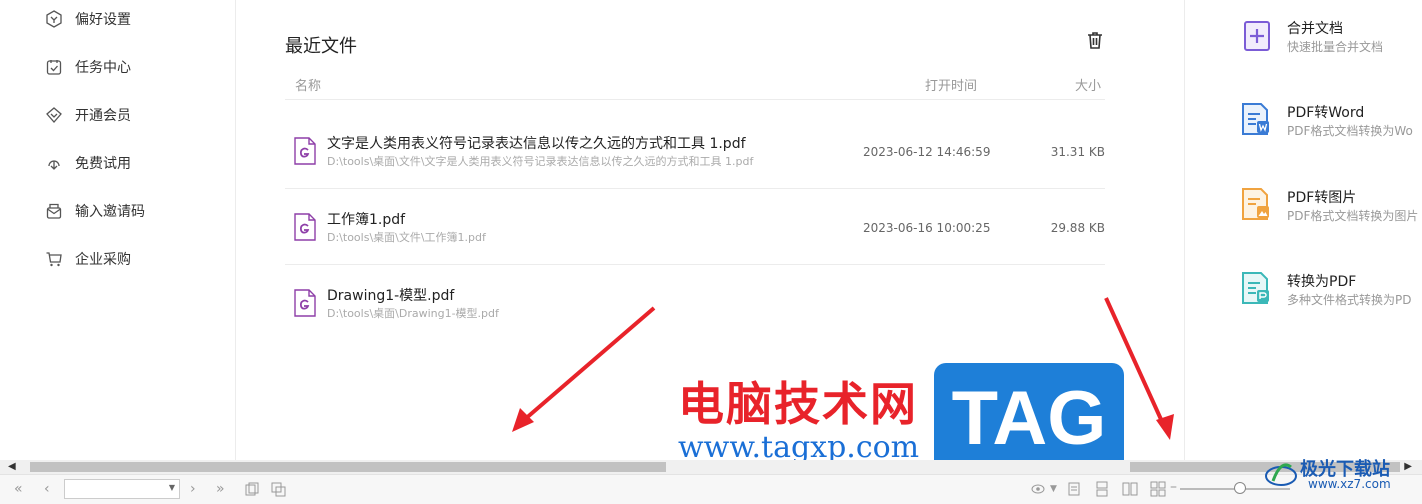 This screenshot has width=1422, height=504. I want to click on rotate-page-icon, so click(252, 489).